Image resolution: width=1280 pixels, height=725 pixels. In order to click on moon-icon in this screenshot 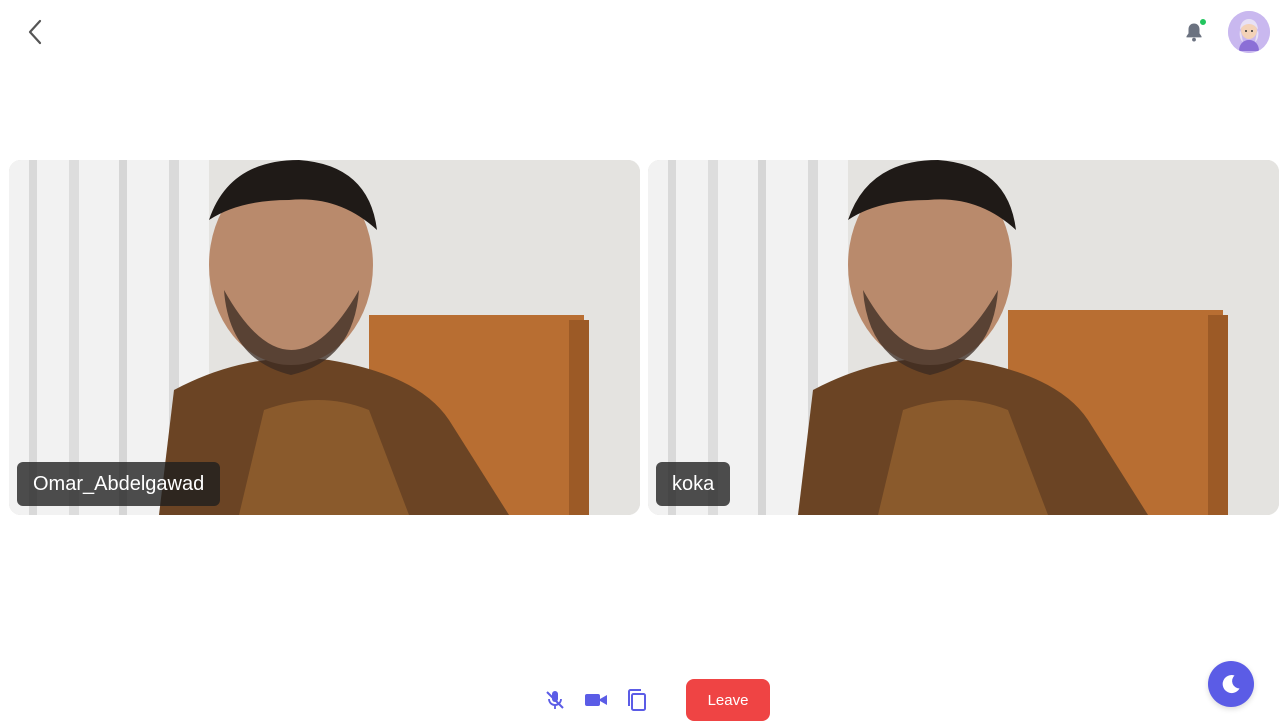, I will do `click(1231, 684)`.